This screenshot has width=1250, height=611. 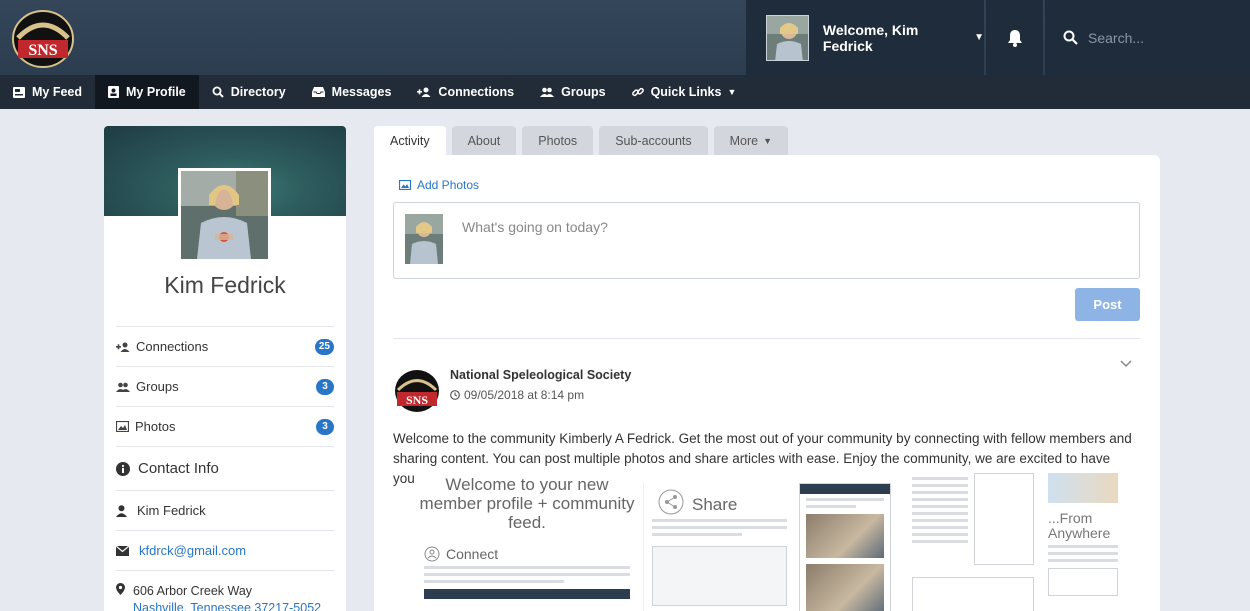 I want to click on bell-icon, so click(x=1014, y=38).